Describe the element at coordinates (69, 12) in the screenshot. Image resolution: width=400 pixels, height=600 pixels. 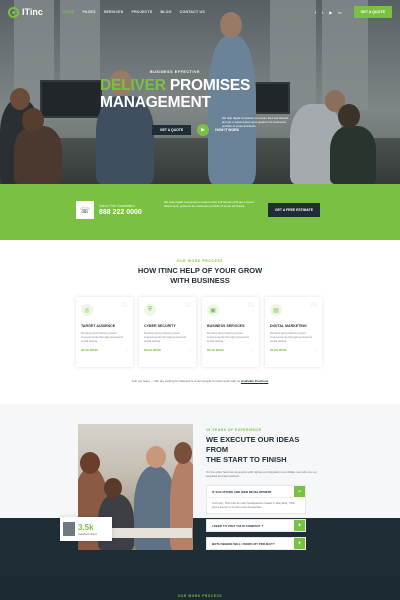
I see `nav-item-home: HOME` at that location.